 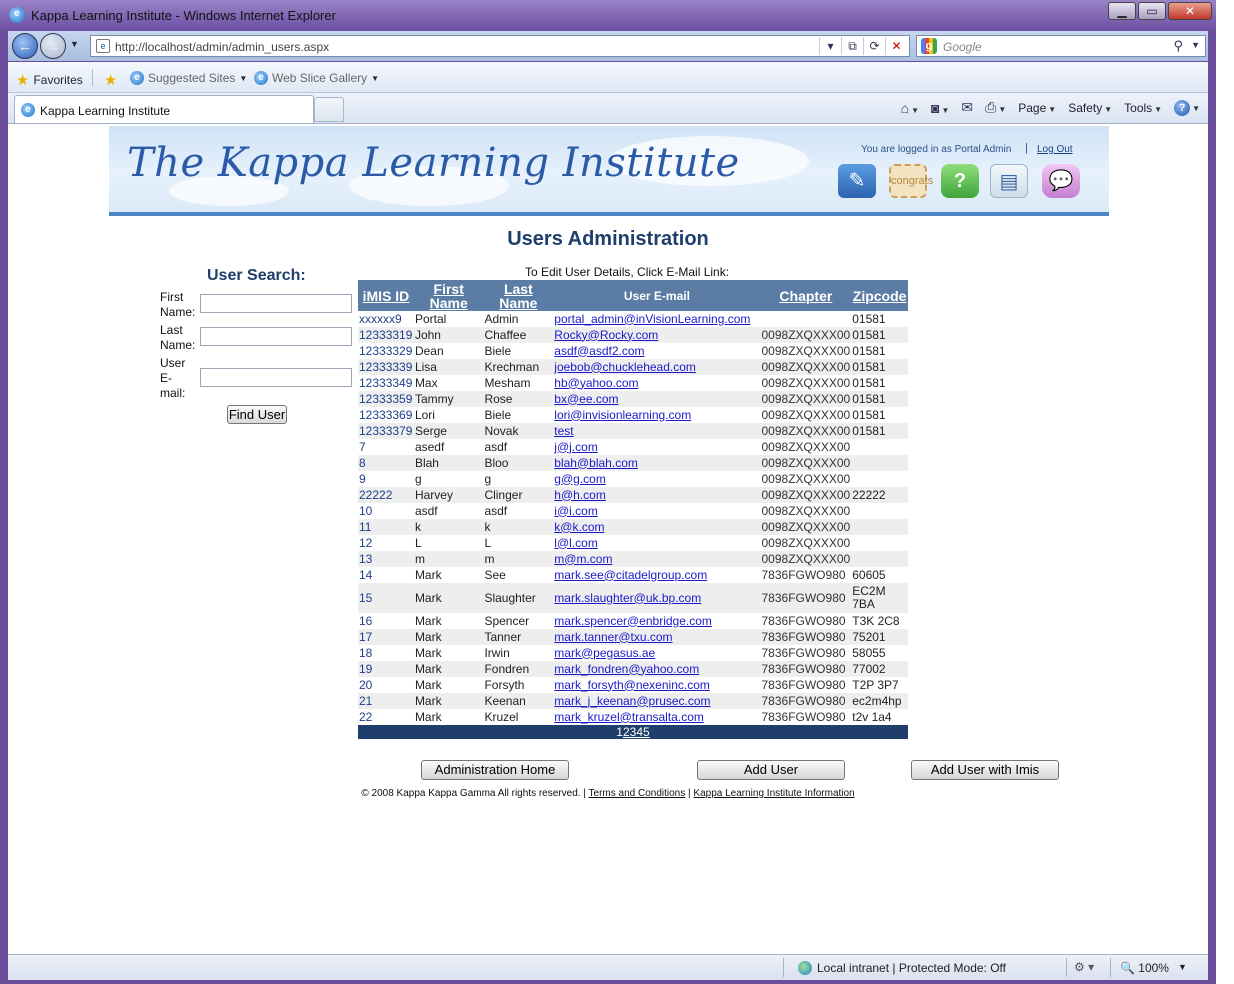 What do you see at coordinates (657, 335) in the screenshot?
I see `user-email-link: Rocky@Rocky.com` at bounding box center [657, 335].